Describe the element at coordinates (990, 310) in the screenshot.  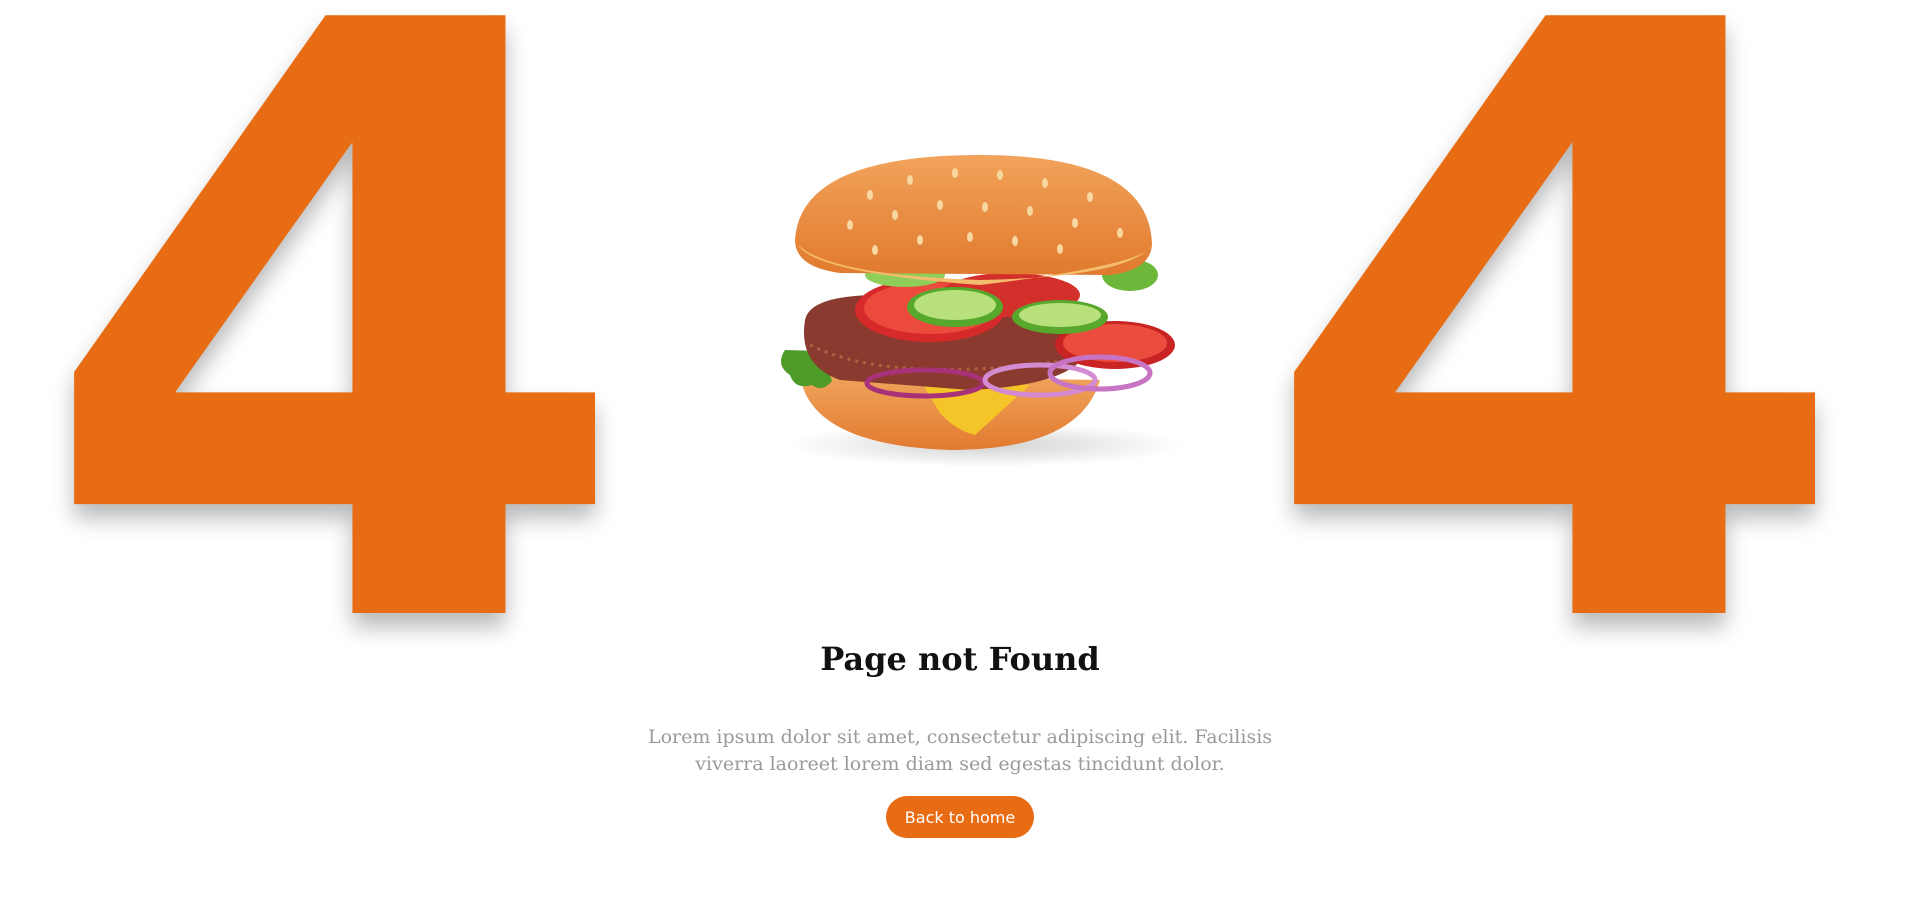
I see `burger-illustration` at that location.